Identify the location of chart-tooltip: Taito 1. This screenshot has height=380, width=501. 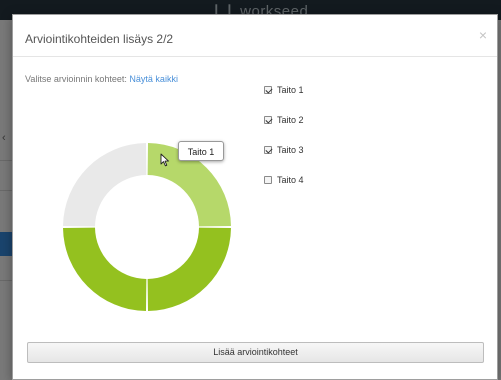
(201, 151).